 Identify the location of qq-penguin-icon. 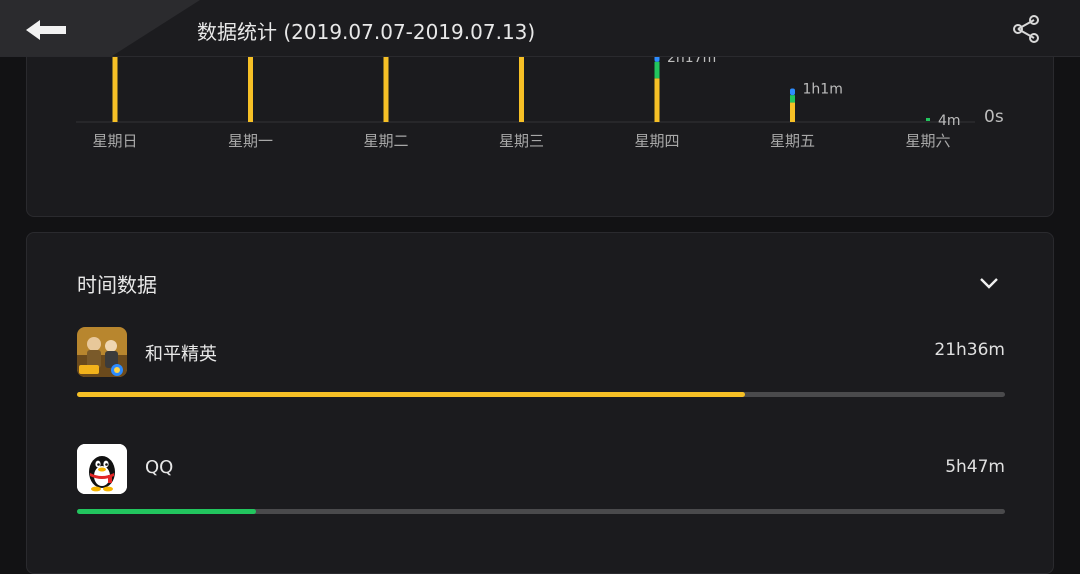
(102, 469).